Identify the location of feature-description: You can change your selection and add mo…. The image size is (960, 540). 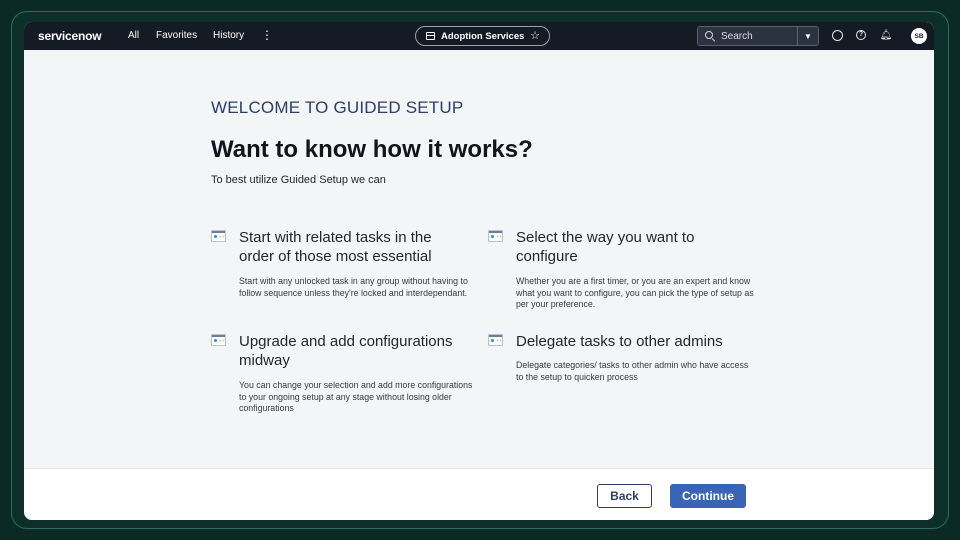
(356, 396).